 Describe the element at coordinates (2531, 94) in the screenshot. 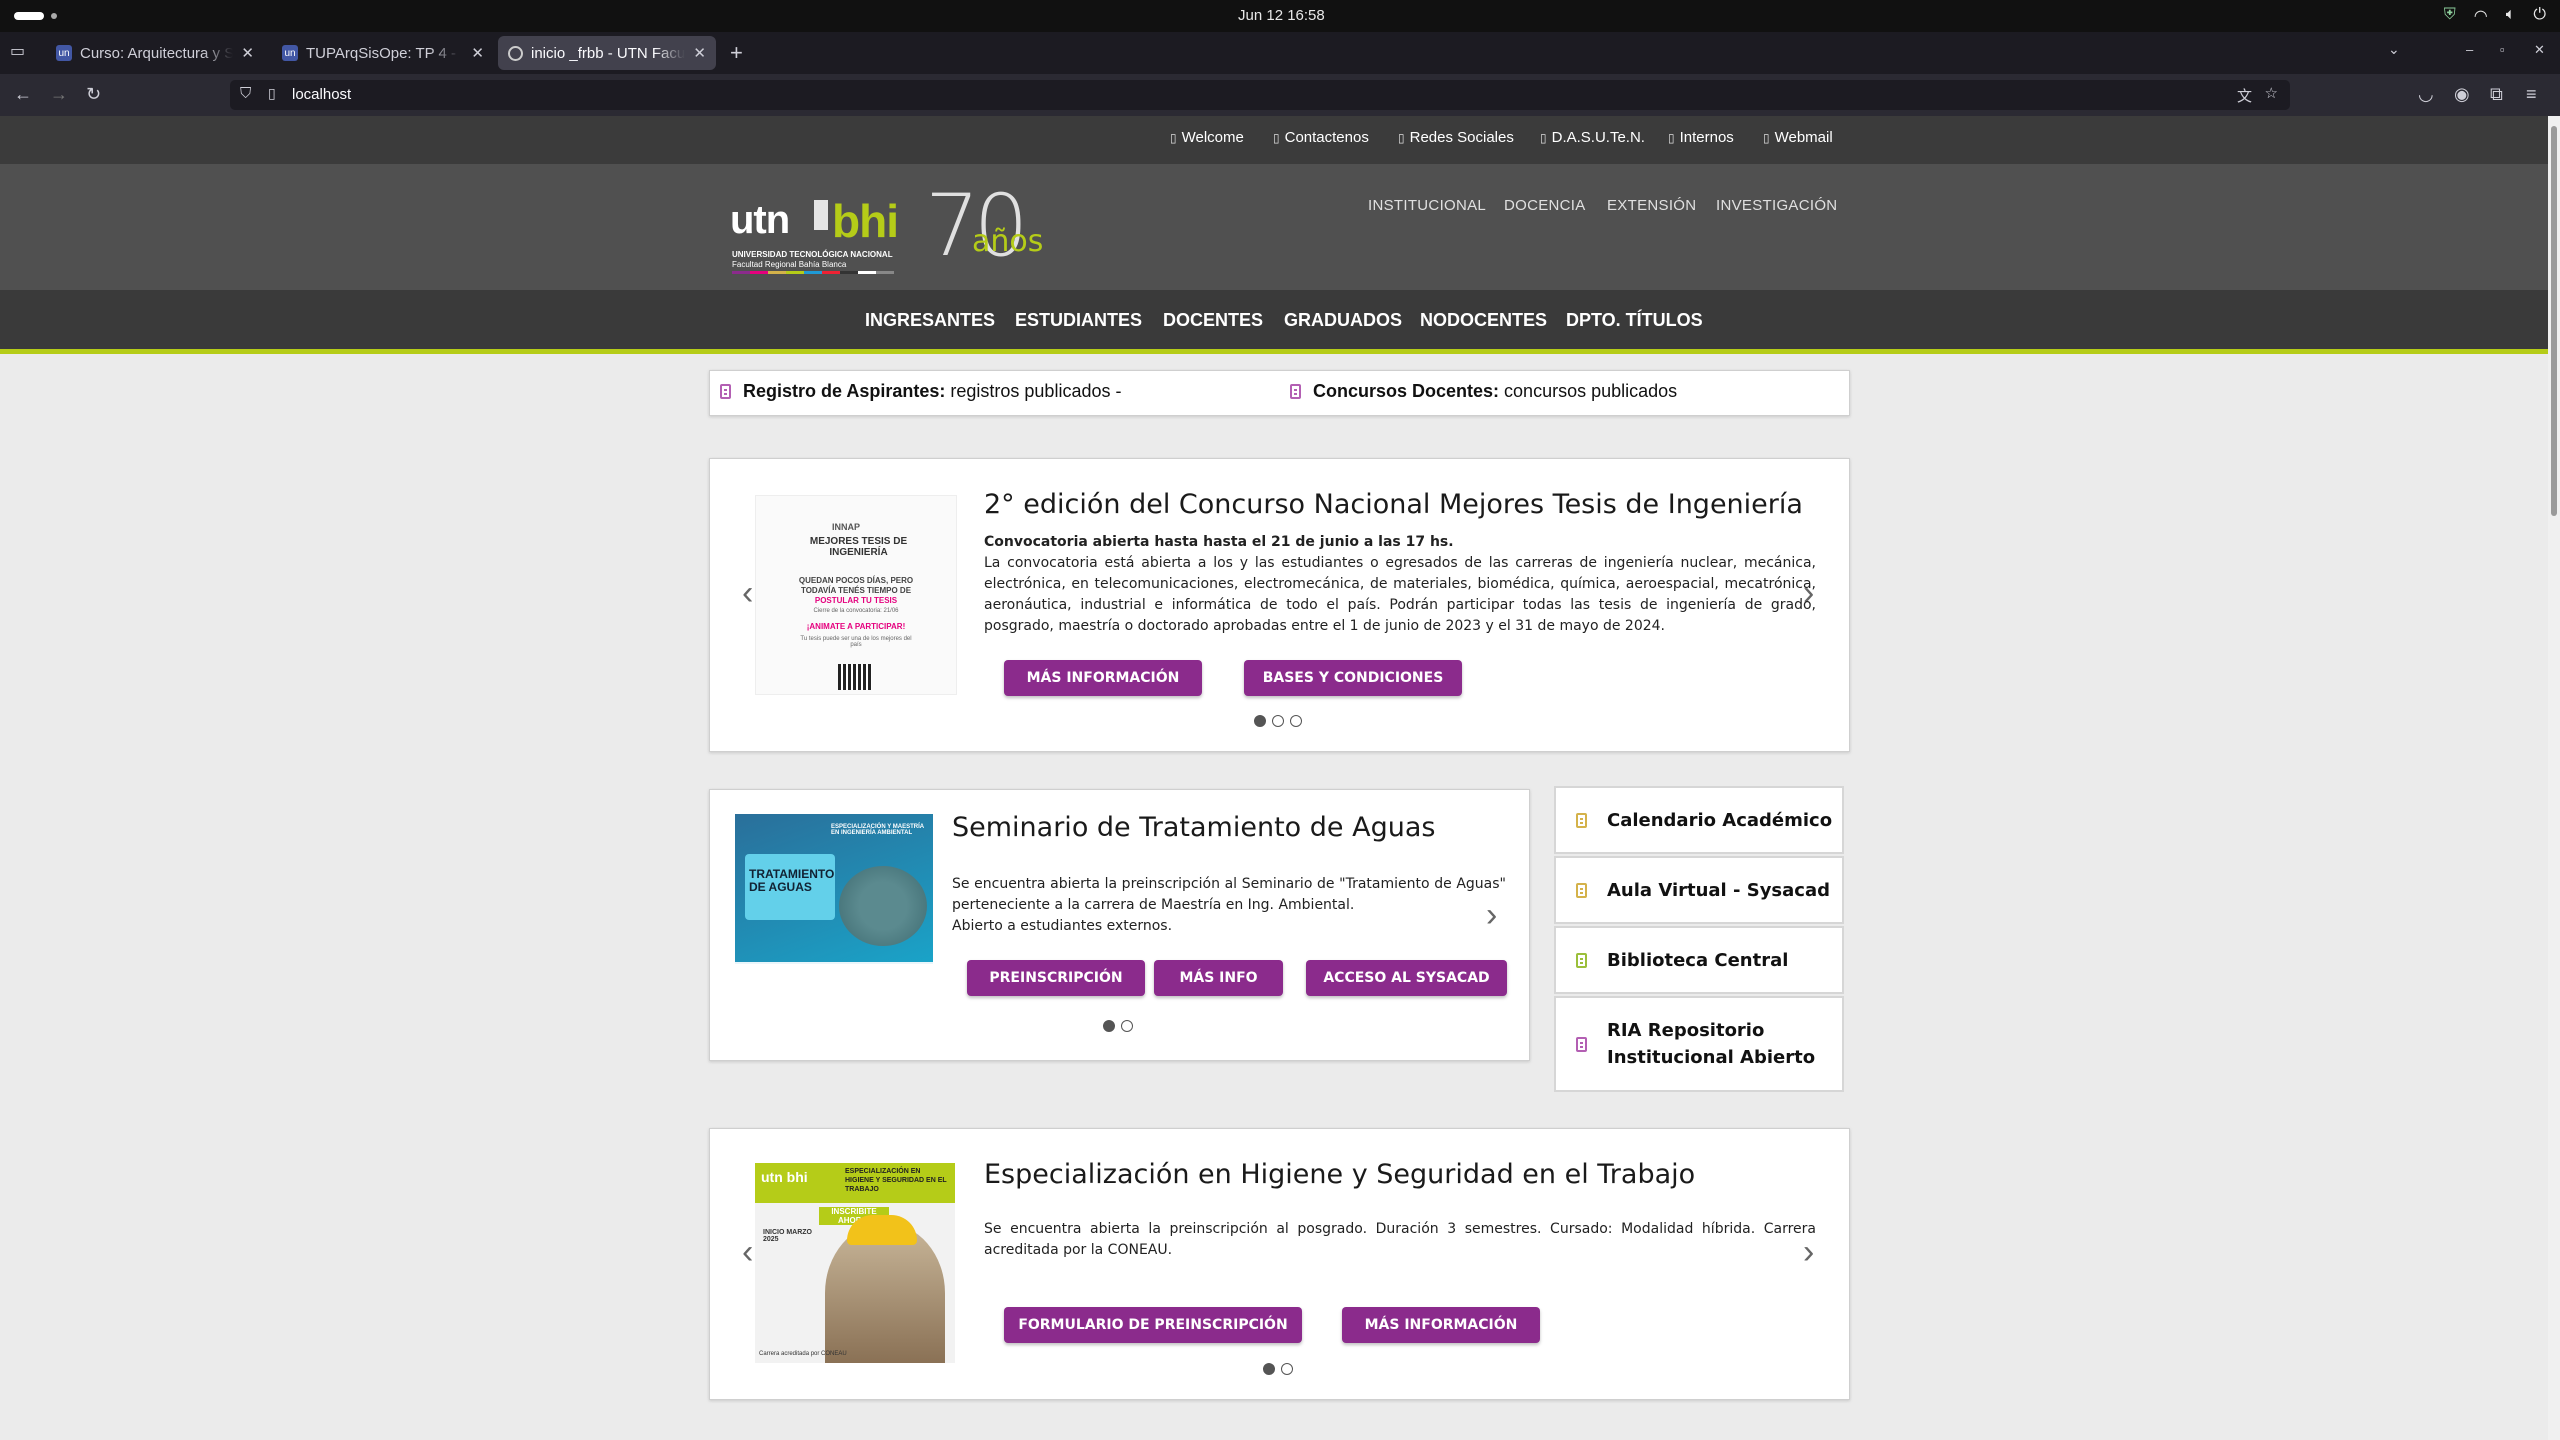

I see `menu-icon: ≡` at that location.